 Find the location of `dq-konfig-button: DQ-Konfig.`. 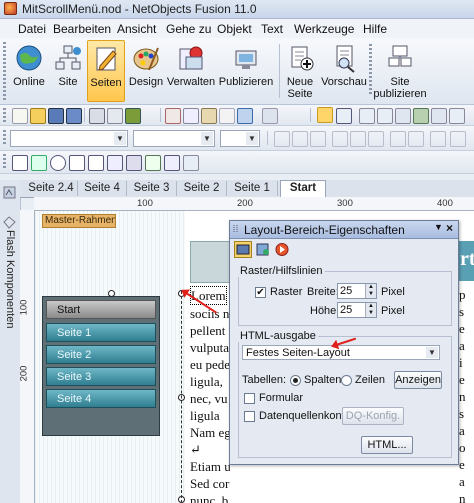

dq-konfig-button: DQ-Konfig. is located at coordinates (373, 416).